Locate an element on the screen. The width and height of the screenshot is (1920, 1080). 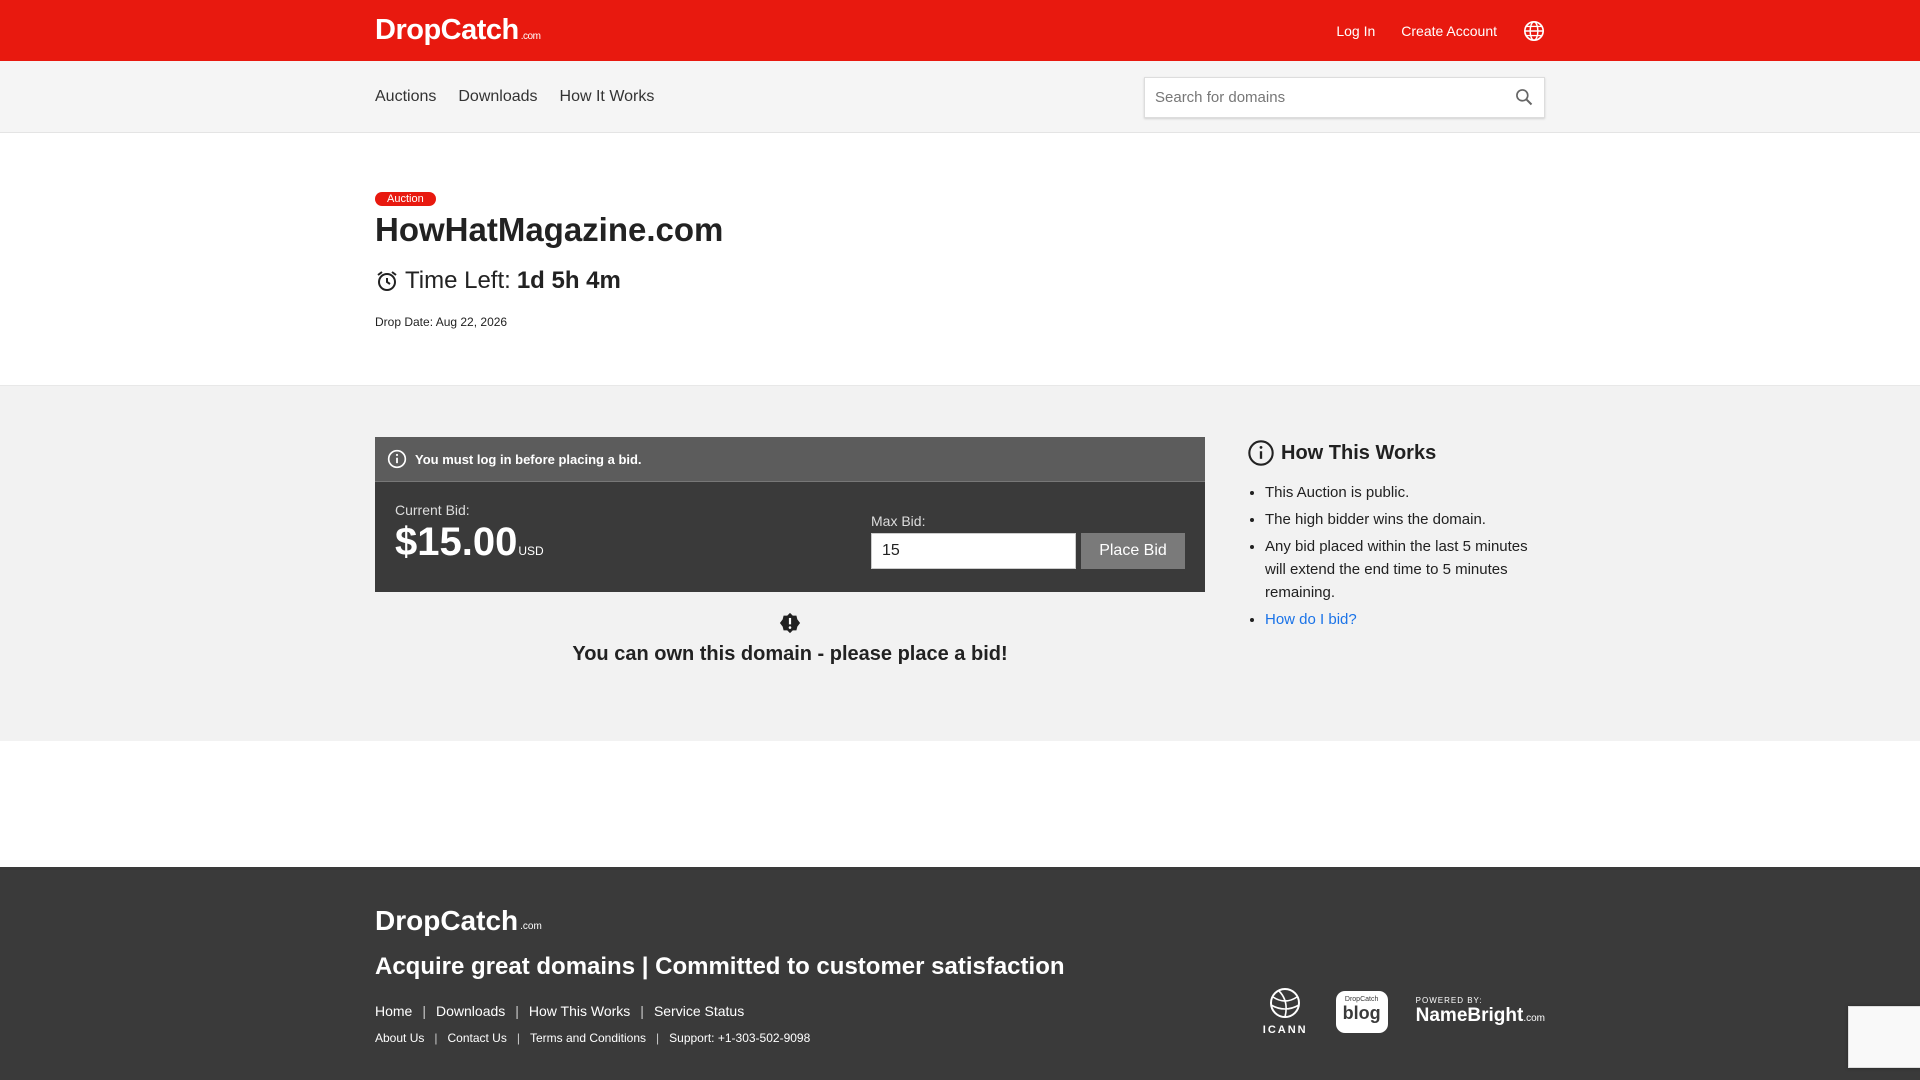
dropcatch-logo: DropCatch .com is located at coordinates (458, 30).